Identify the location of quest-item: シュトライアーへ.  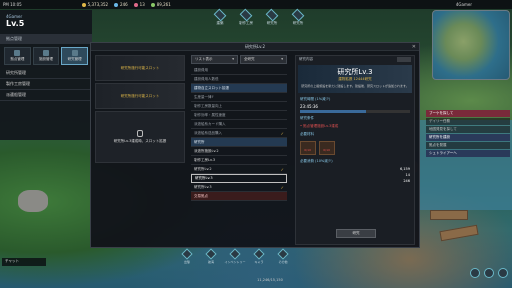
(468, 153).